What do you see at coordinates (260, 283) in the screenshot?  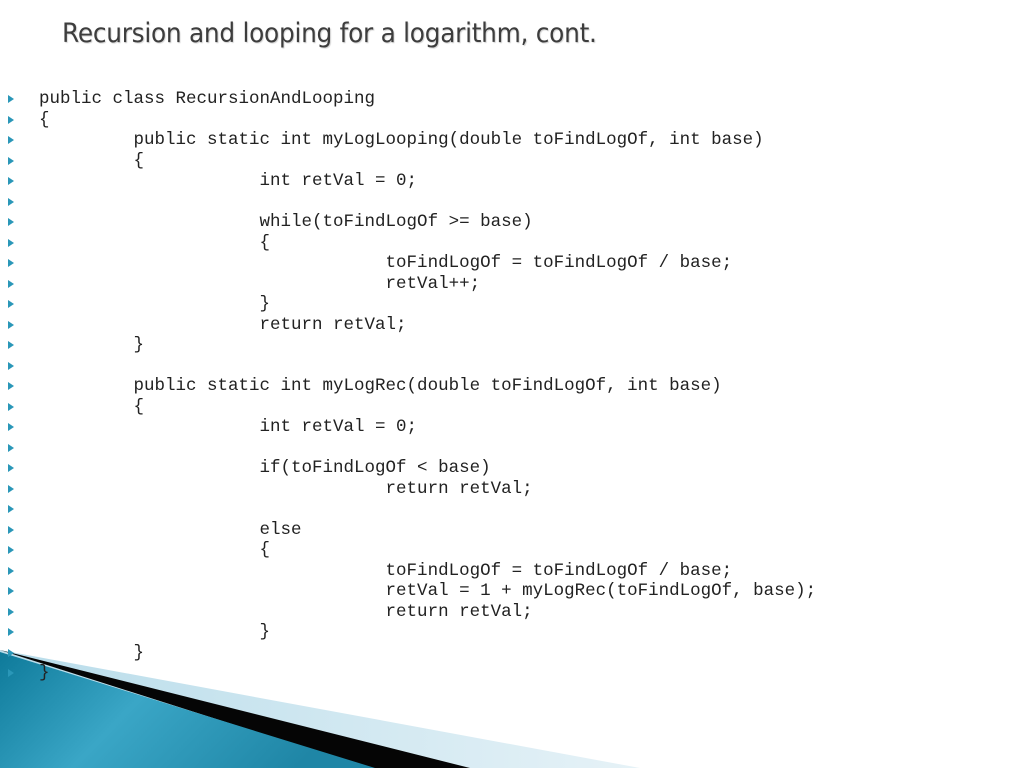 I see `code-text: retVal++;` at bounding box center [260, 283].